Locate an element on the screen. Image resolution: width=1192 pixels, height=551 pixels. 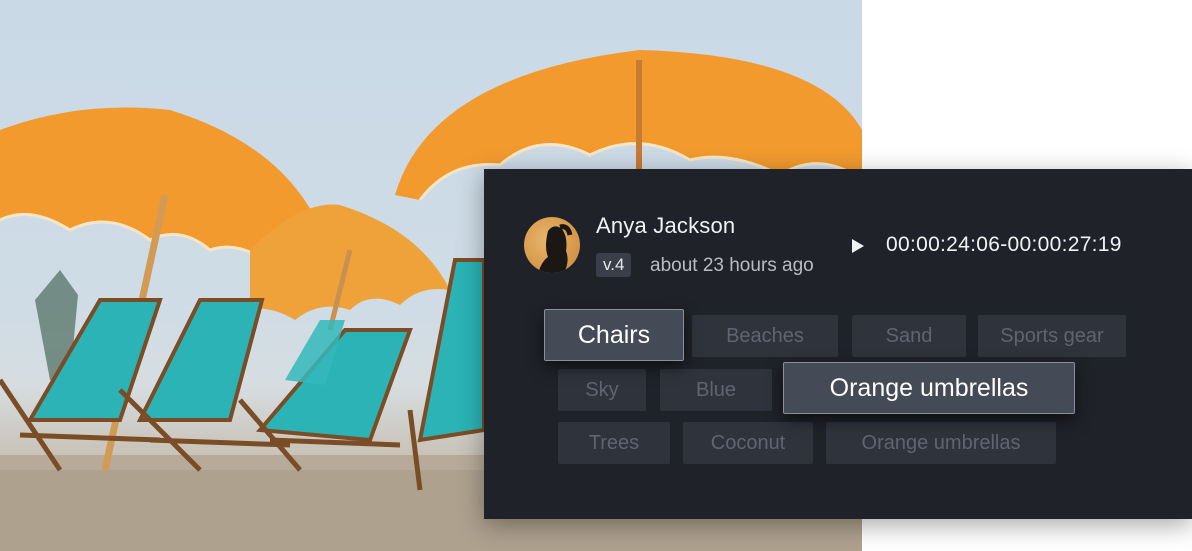
author-name: Anya Jackson is located at coordinates (666, 225).